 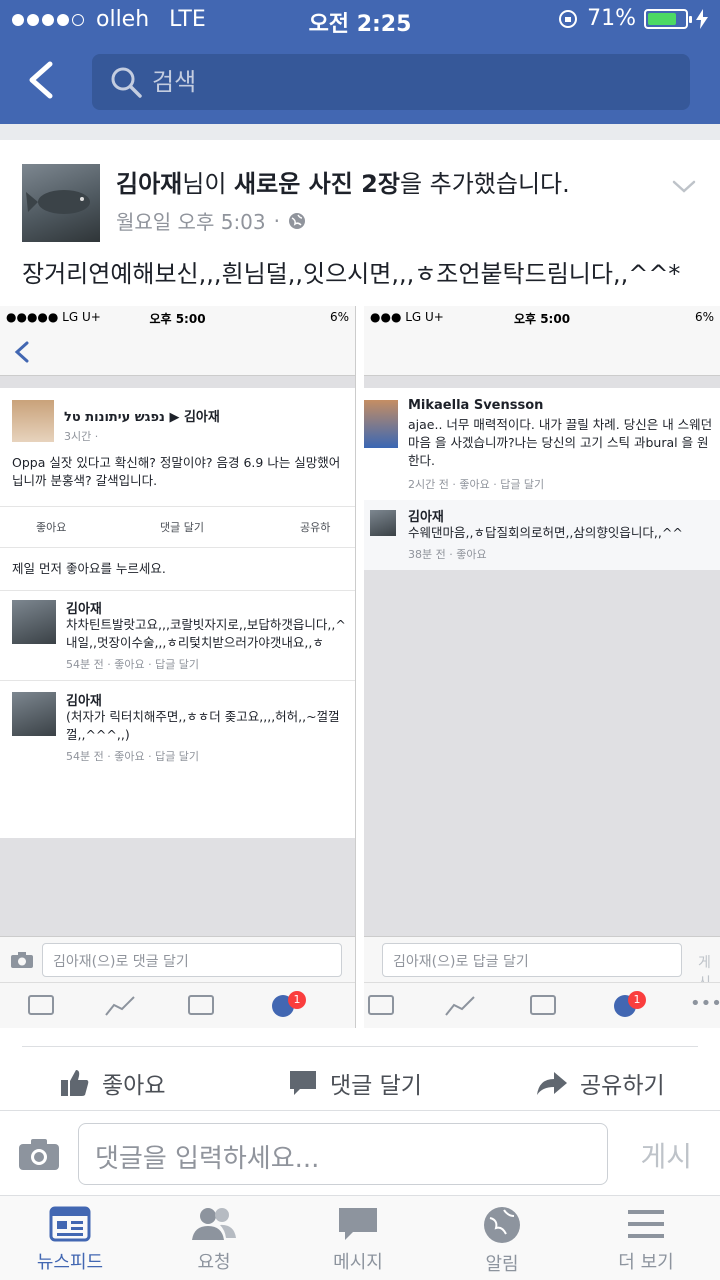 I want to click on search-input, so click(x=412, y=82).